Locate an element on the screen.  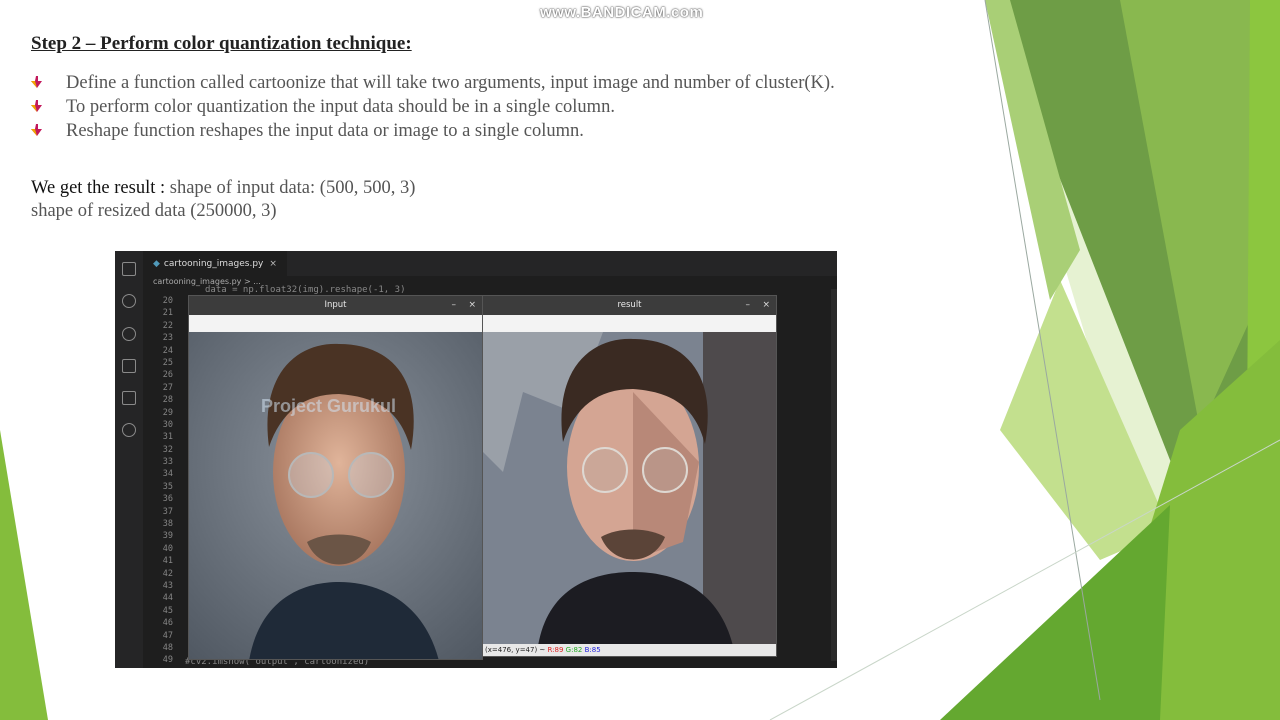
line-number: 28 is located at coordinates (167, 400).